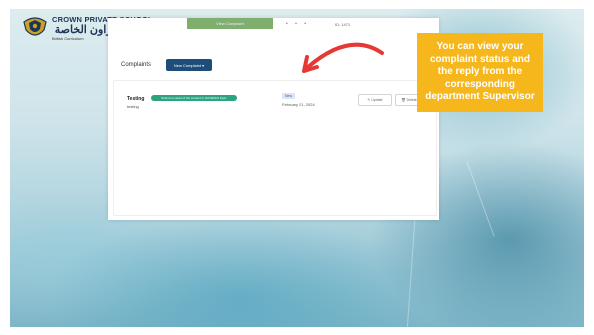  Describe the element at coordinates (479, 59) in the screenshot. I see `callout-line: complaint status and` at that location.